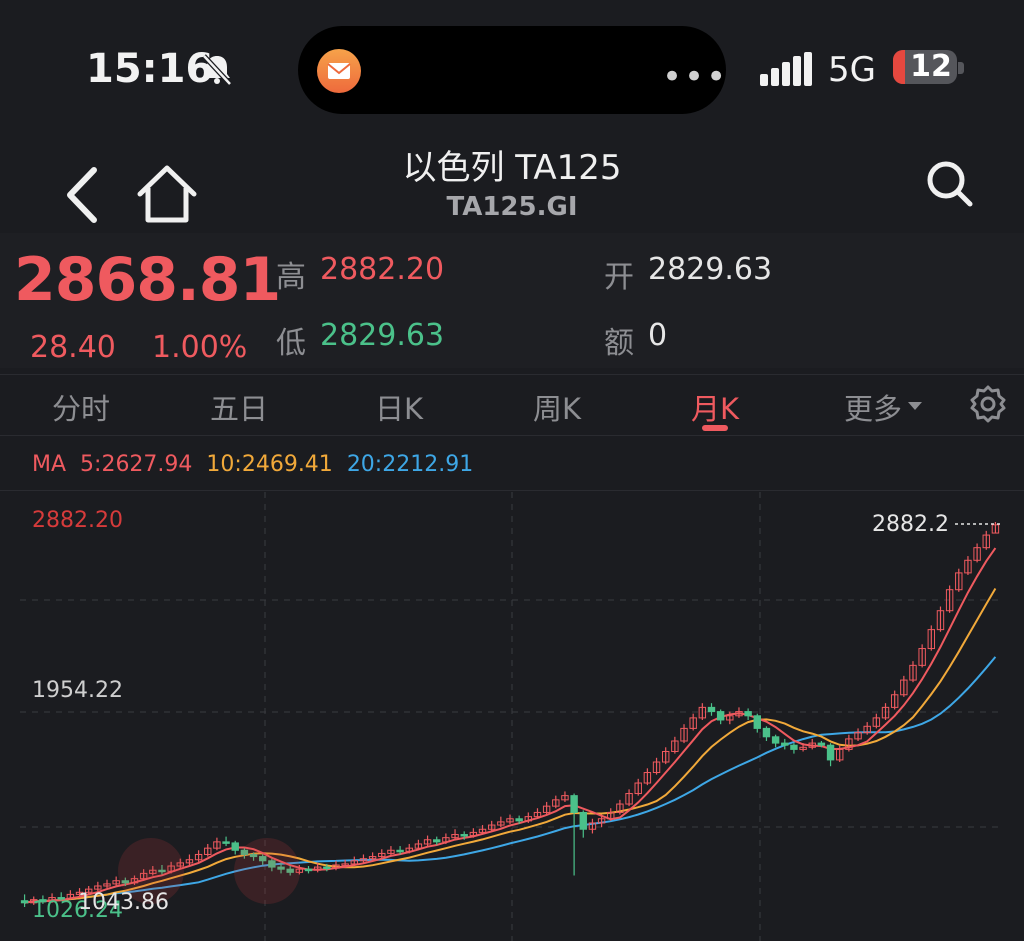 The width and height of the screenshot is (1024, 941). I want to click on high-value: 2882.20, so click(382, 269).